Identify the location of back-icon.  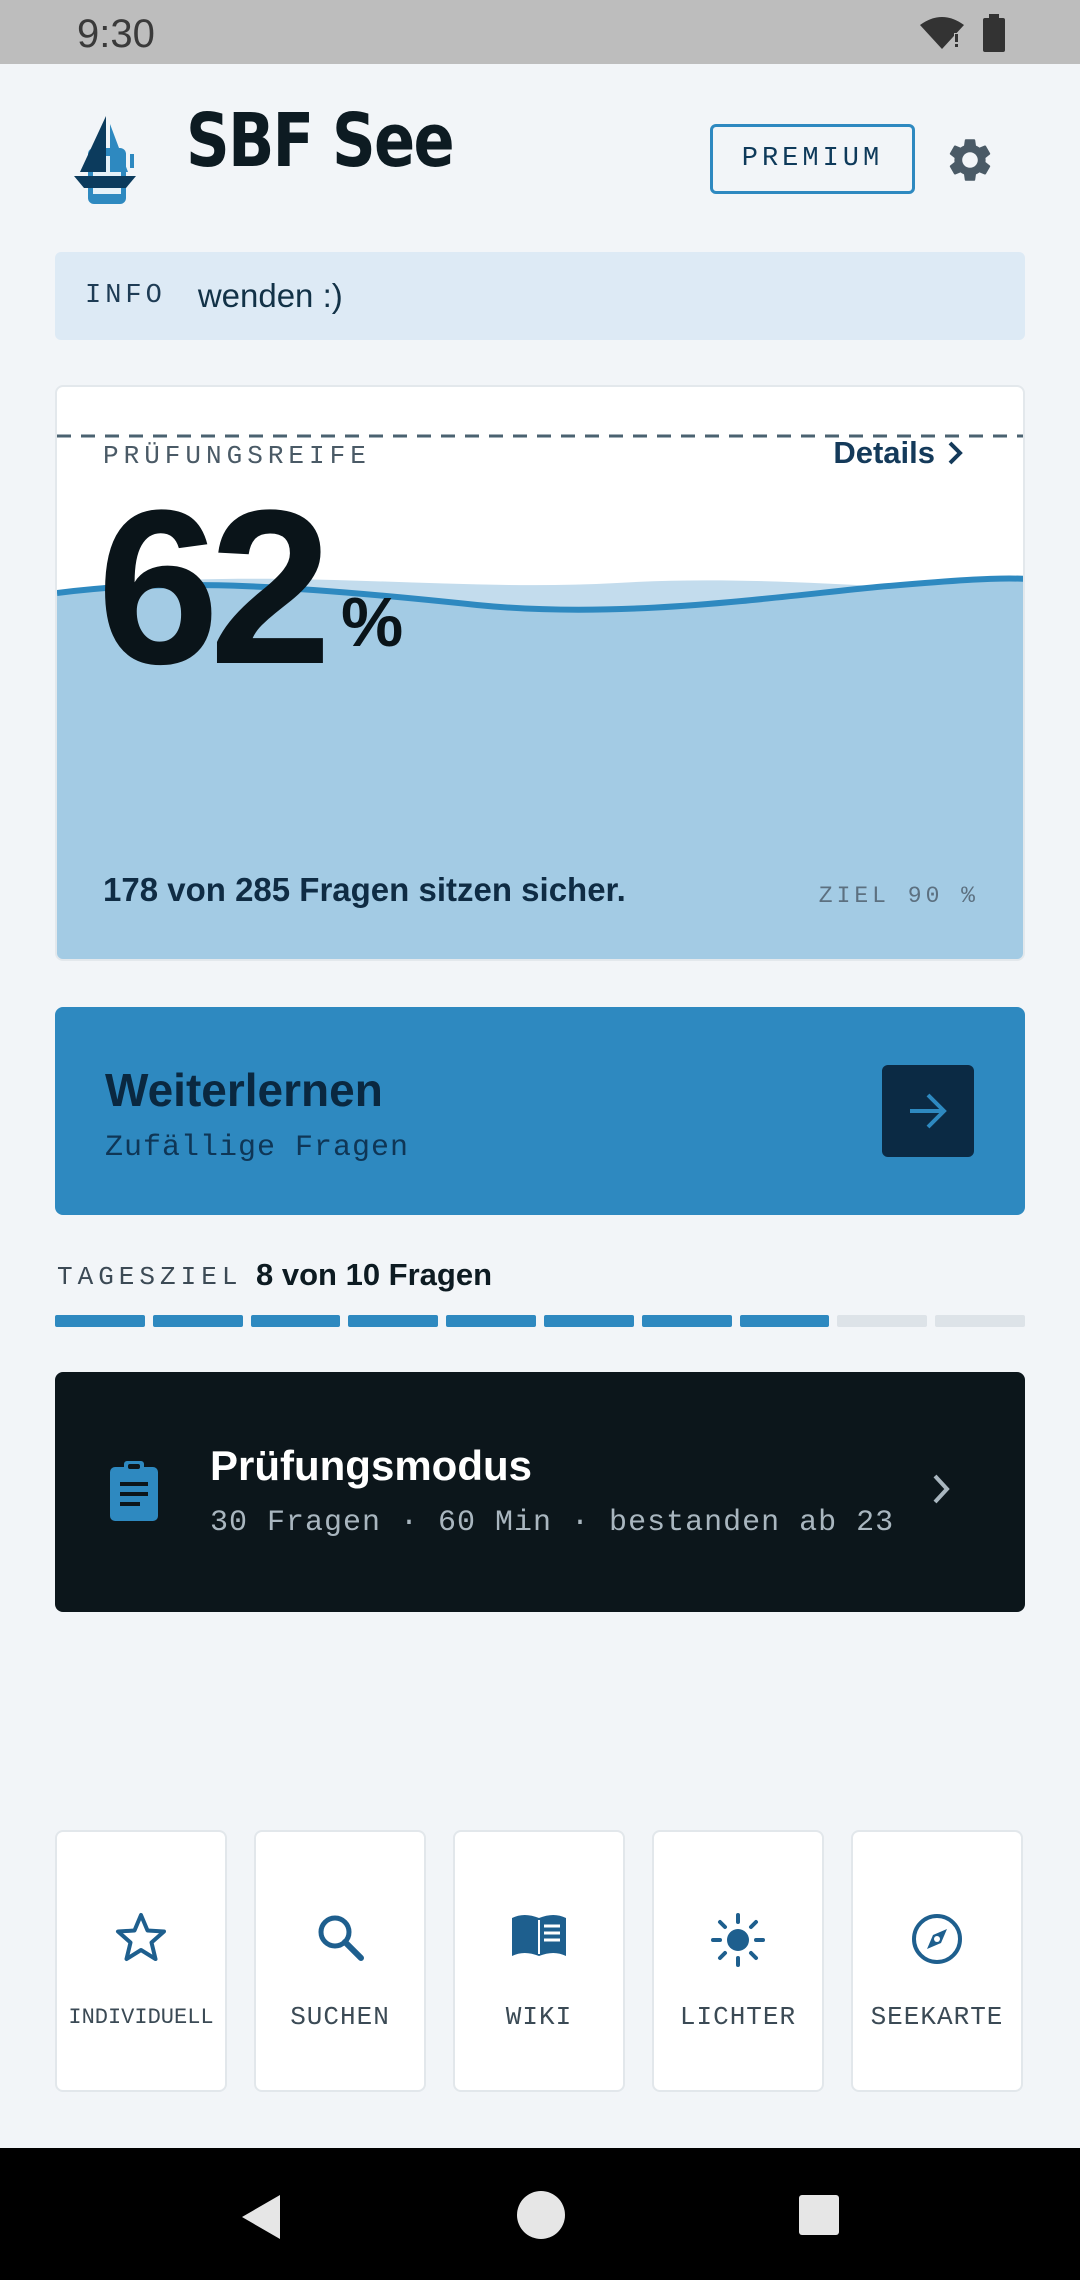
(261, 2217).